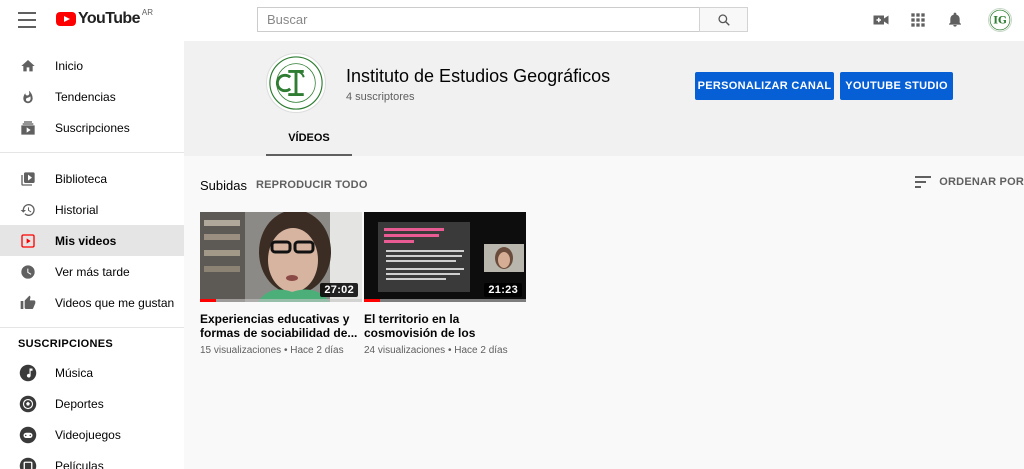  I want to click on channel-logo-icon: IG, so click(1000, 20).